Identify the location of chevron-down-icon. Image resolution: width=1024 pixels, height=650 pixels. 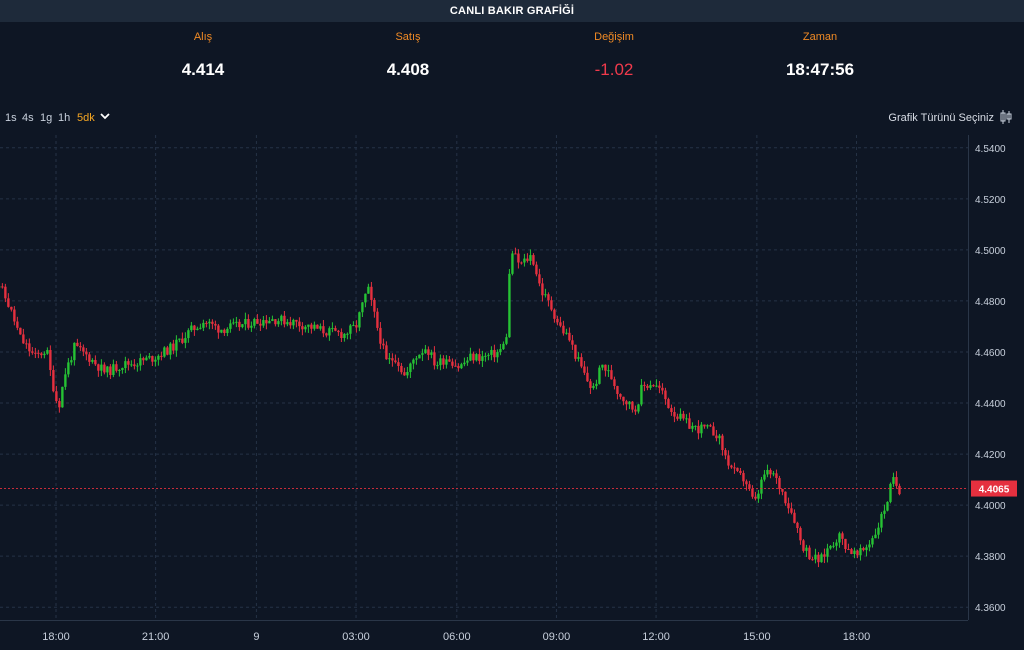
(105, 116).